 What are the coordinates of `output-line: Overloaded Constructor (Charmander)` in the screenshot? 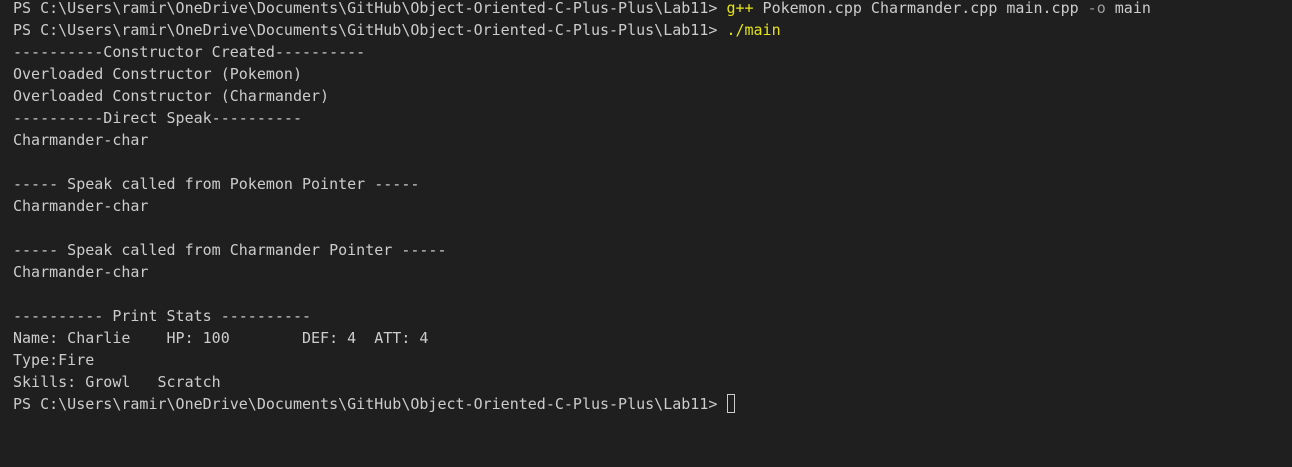 It's located at (171, 96).